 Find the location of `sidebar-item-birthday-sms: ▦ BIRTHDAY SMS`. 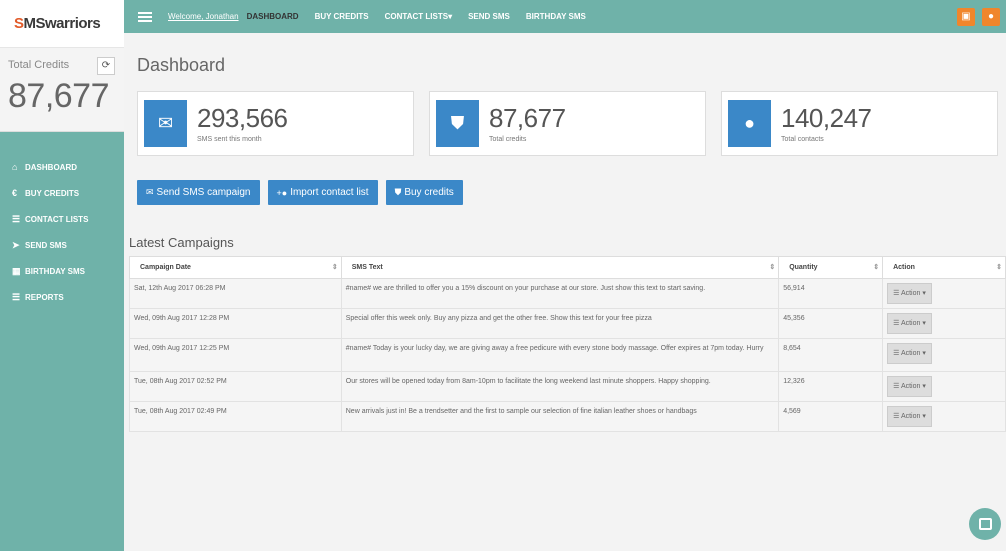

sidebar-item-birthday-sms: ▦ BIRTHDAY SMS is located at coordinates (62, 271).